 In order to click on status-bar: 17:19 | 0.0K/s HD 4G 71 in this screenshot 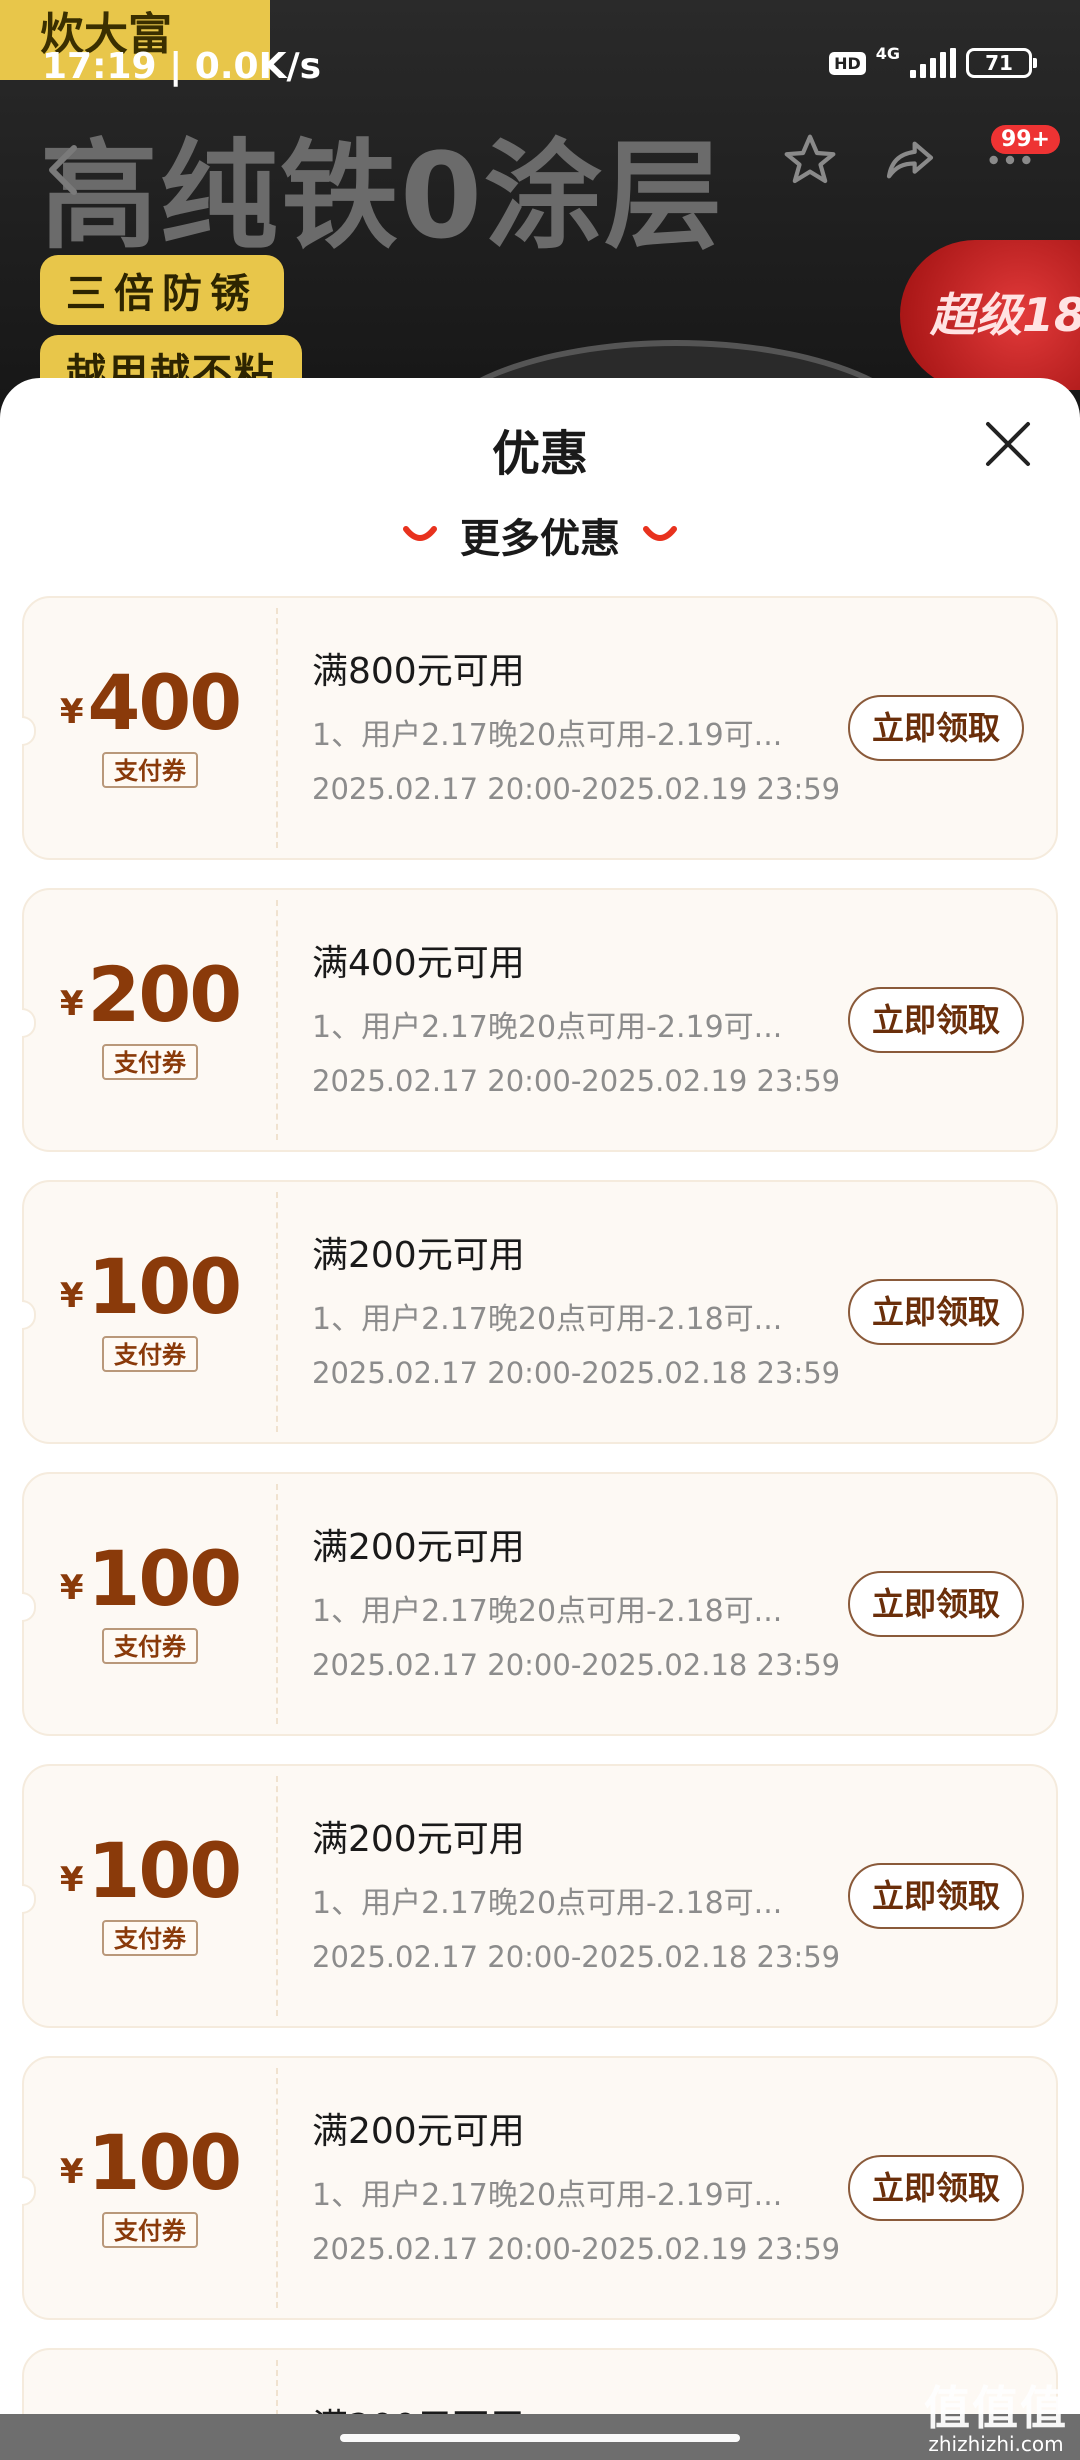, I will do `click(540, 65)`.